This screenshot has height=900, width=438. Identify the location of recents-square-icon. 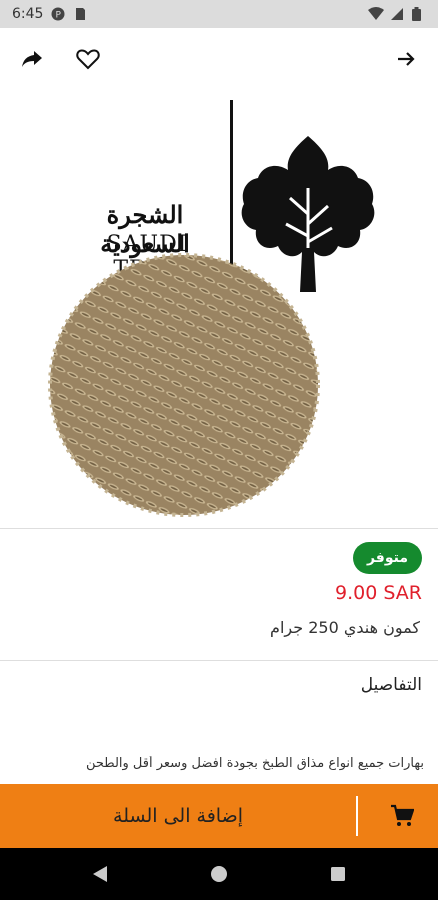
(338, 874).